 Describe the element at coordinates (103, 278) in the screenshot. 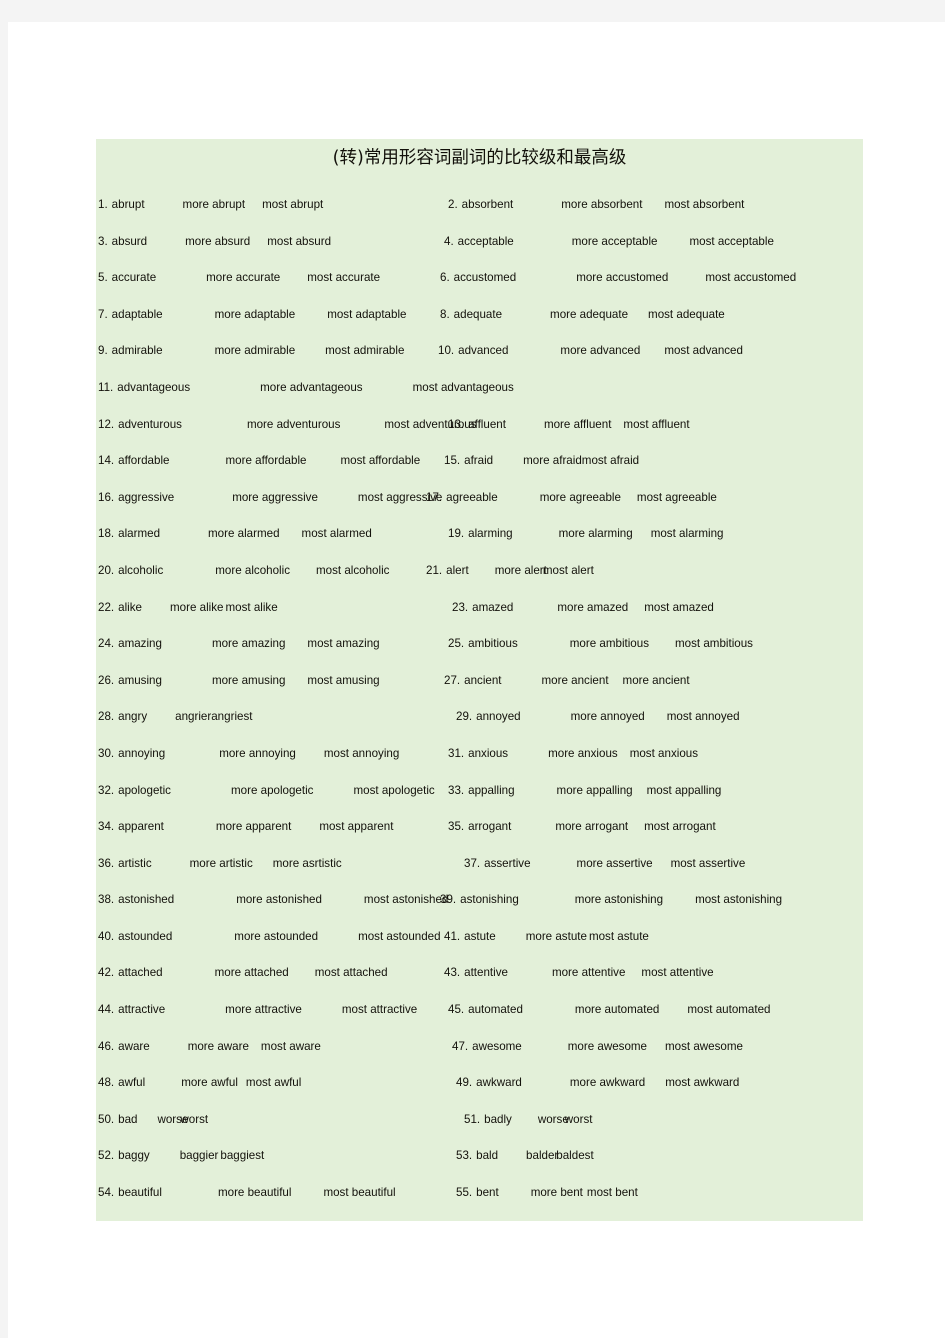

I see `entry-number: 5.` at that location.